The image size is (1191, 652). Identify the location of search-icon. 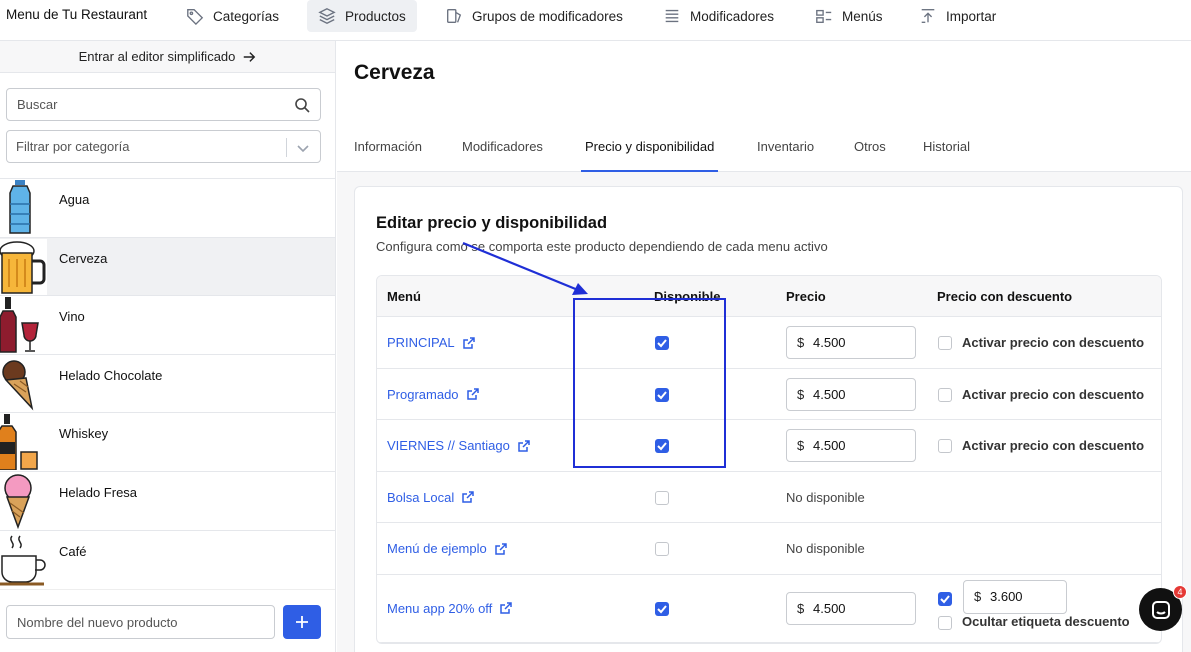
(302, 105).